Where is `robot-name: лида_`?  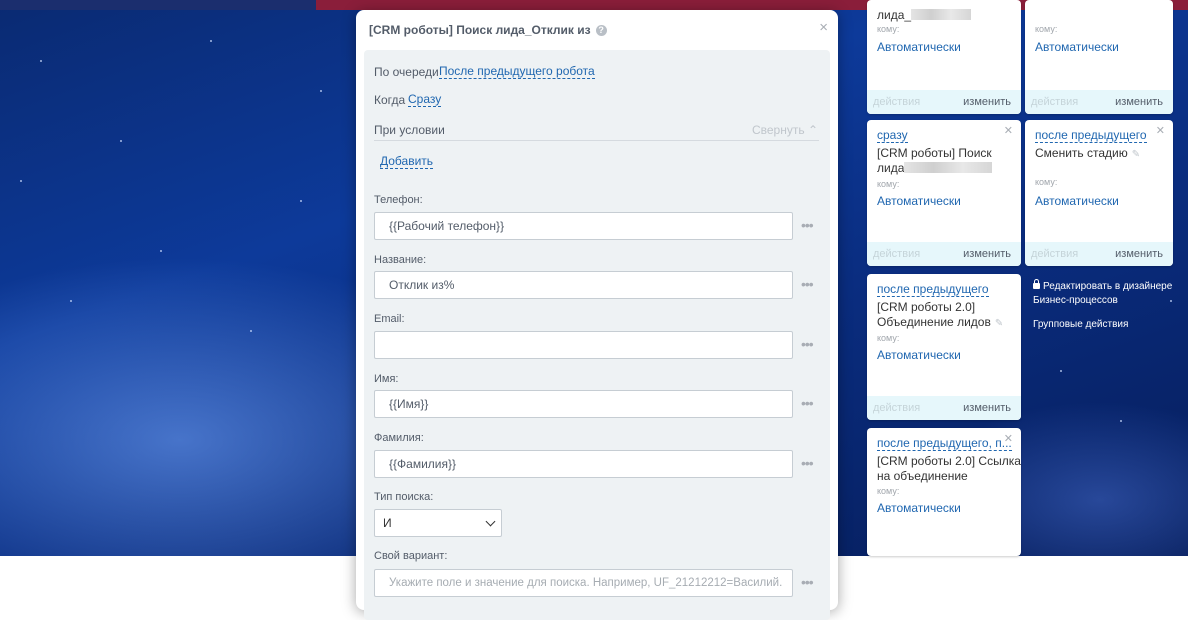
robot-name: лида_ is located at coordinates (924, 15).